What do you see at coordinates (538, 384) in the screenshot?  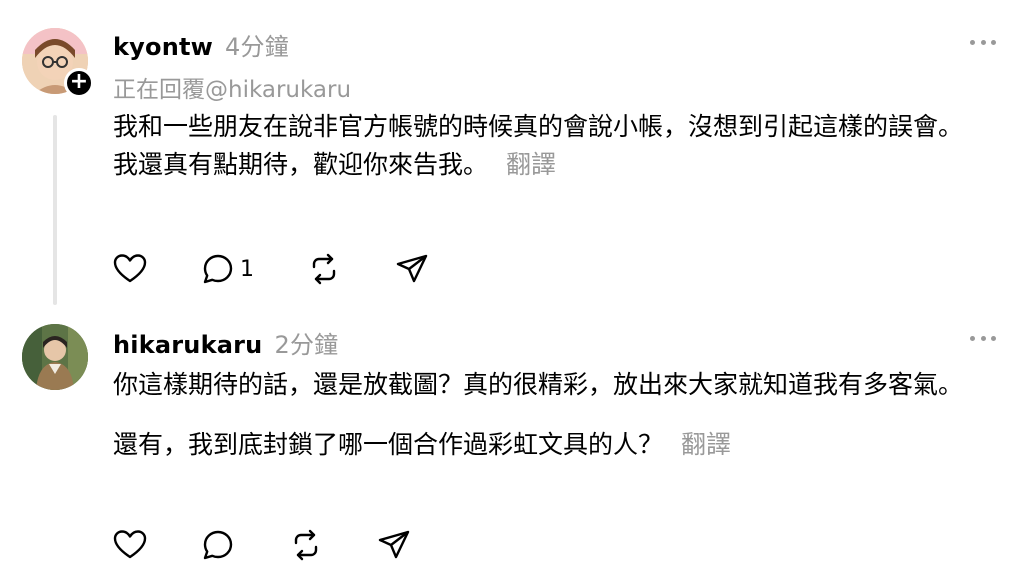 I see `post-paragraph: 你這樣期待的話，還是放截圖？真的很精彩，放出來大家就知道我有多客氣。` at bounding box center [538, 384].